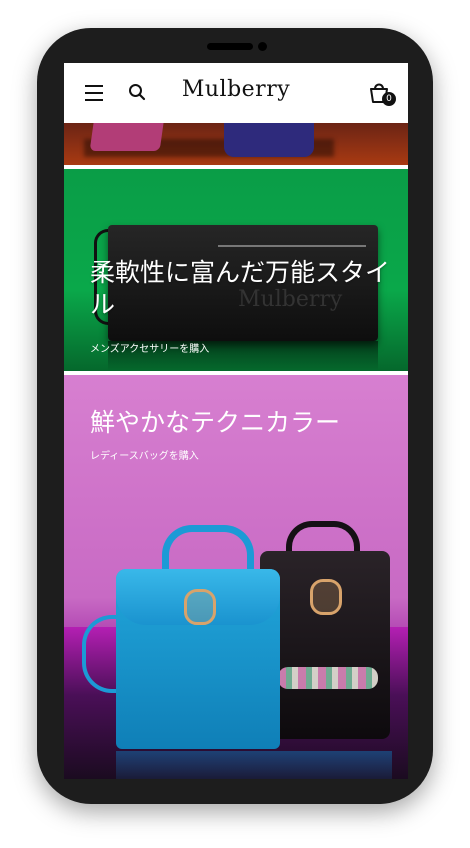  What do you see at coordinates (215, 422) in the screenshot?
I see `womens-banner-title: 鮮やかなテクニカラー` at bounding box center [215, 422].